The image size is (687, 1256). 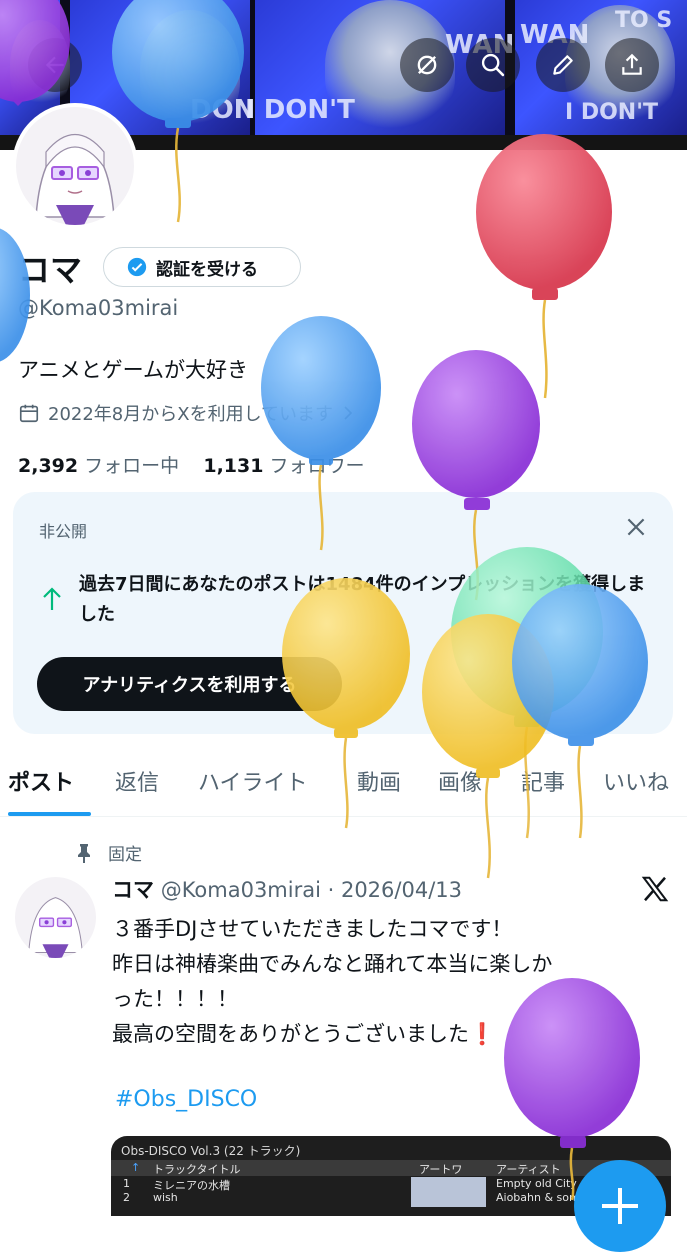 What do you see at coordinates (636, 527) in the screenshot?
I see `close-icon` at bounding box center [636, 527].